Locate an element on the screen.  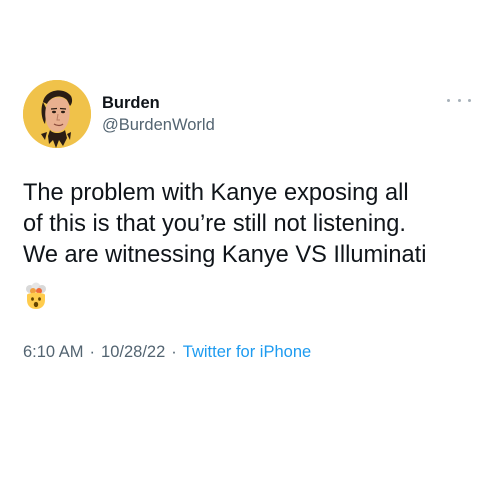
tweet-text-line: We are witnessing Kanye VS Illuminati is located at coordinates (225, 255).